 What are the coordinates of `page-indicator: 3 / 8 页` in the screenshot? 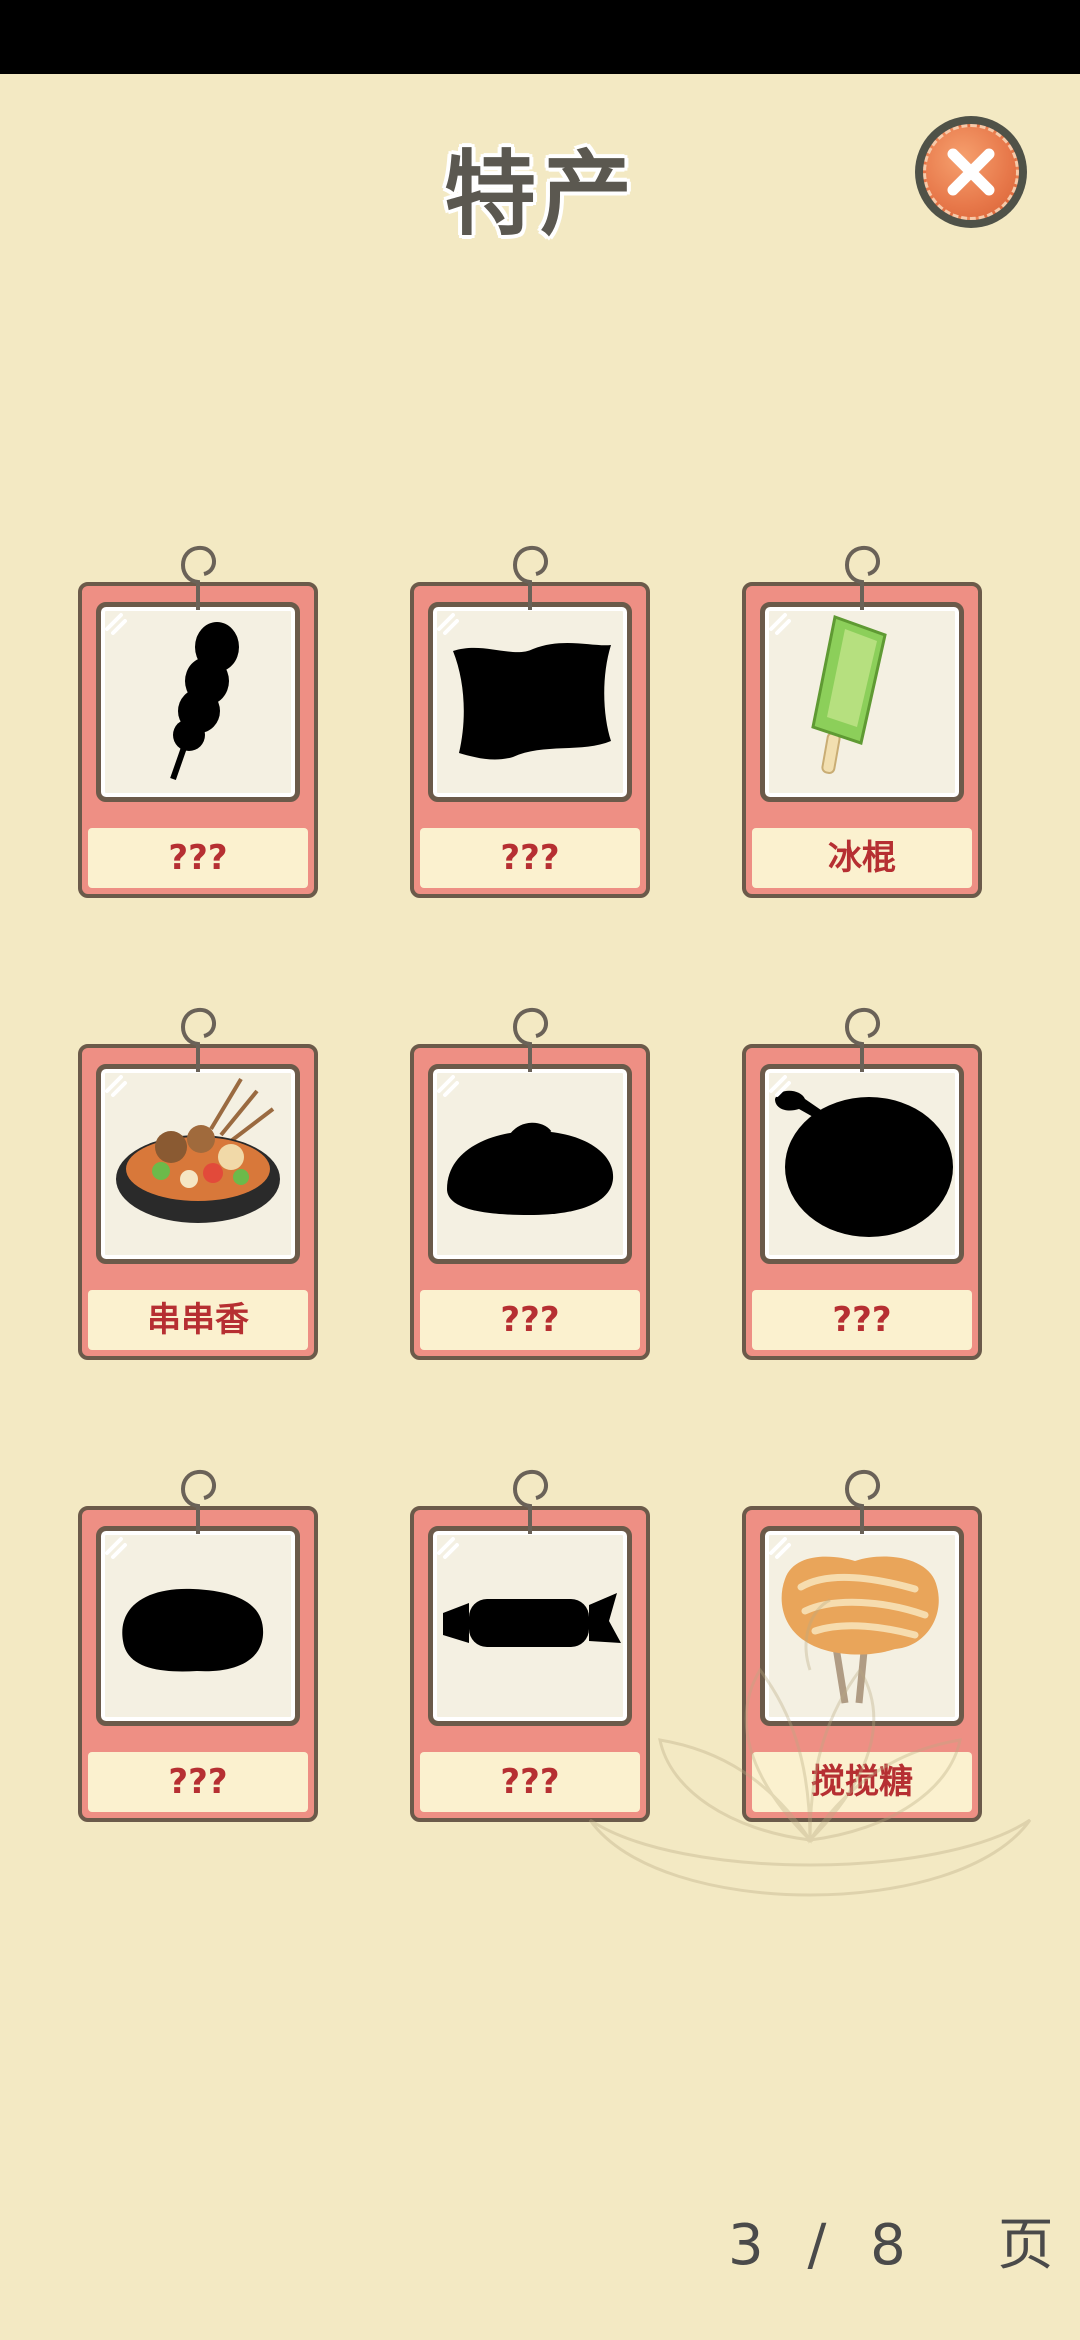 It's located at (891, 2240).